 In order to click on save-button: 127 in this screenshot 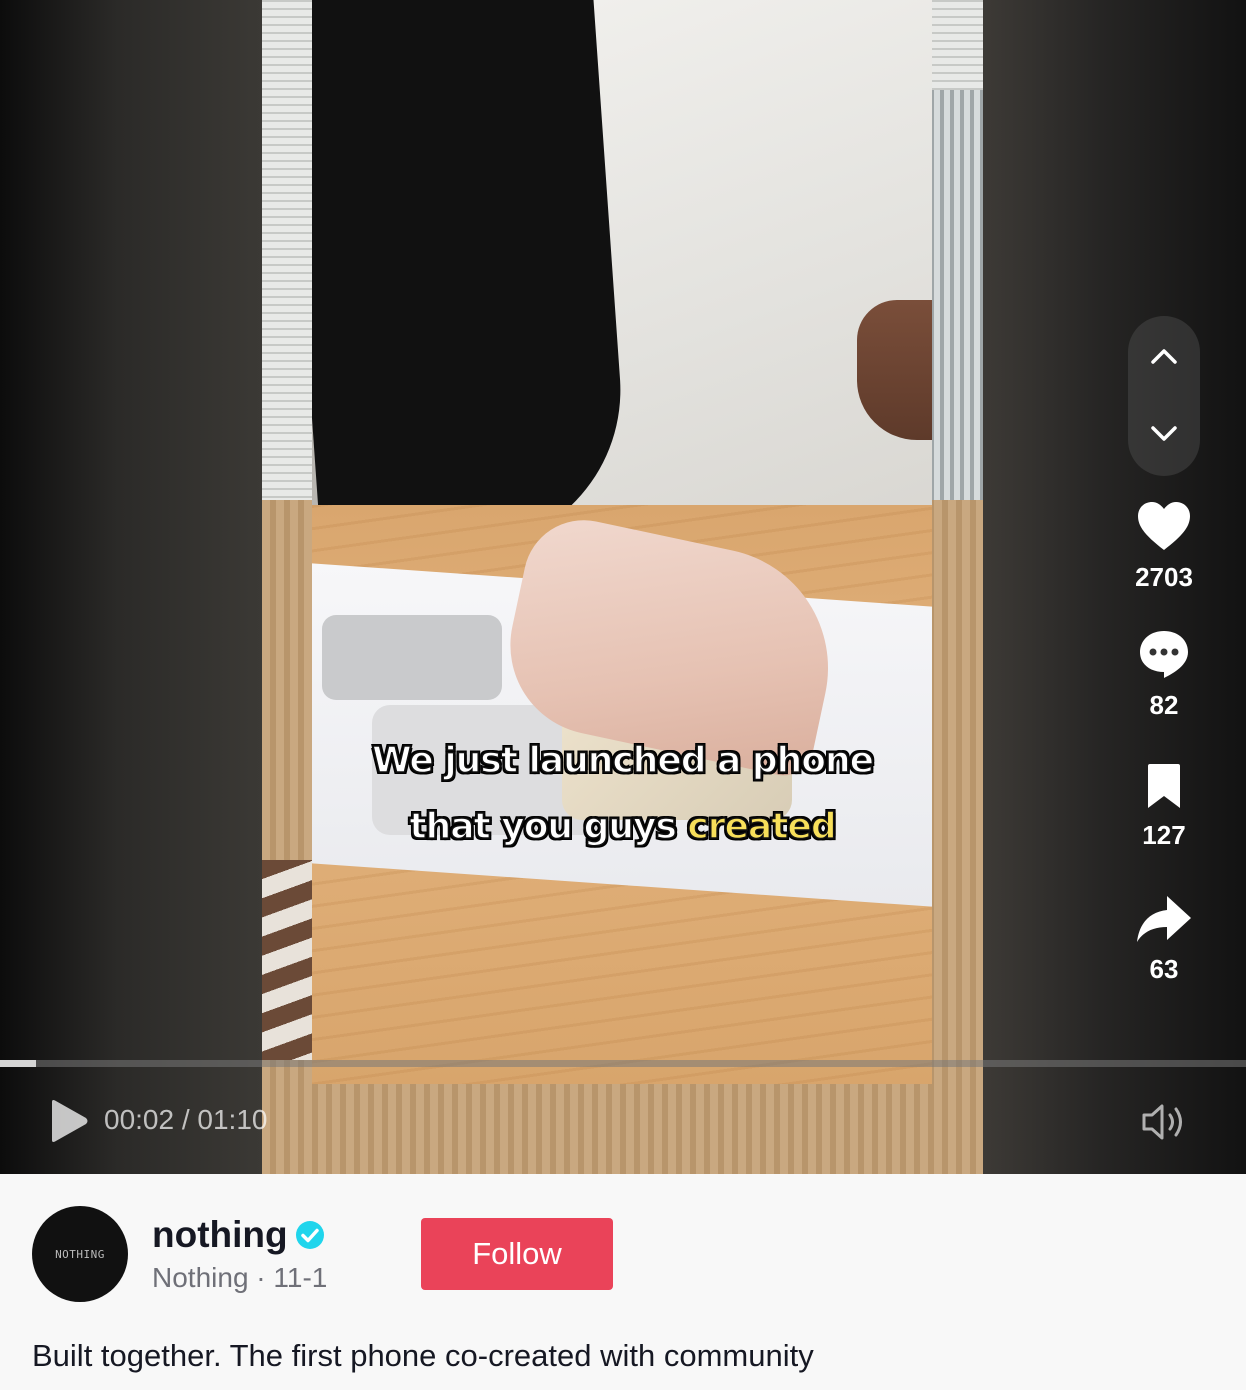, I will do `click(1164, 806)`.